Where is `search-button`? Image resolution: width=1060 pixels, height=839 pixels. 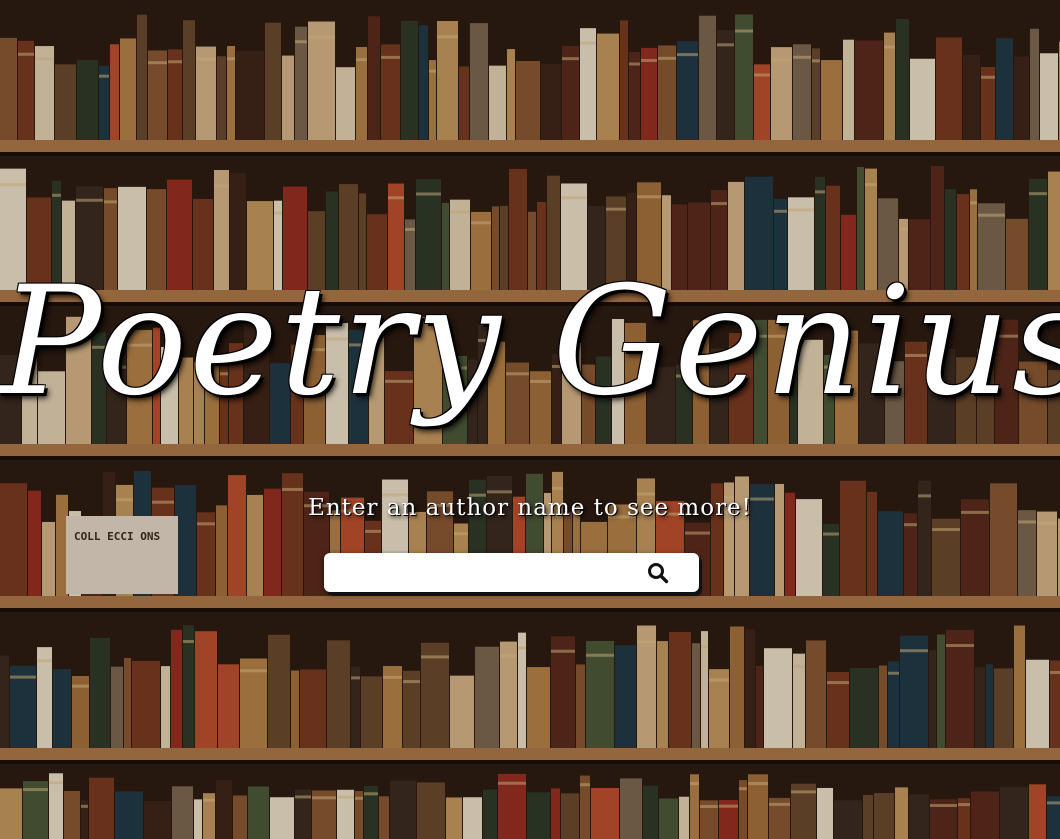
search-button is located at coordinates (658, 572).